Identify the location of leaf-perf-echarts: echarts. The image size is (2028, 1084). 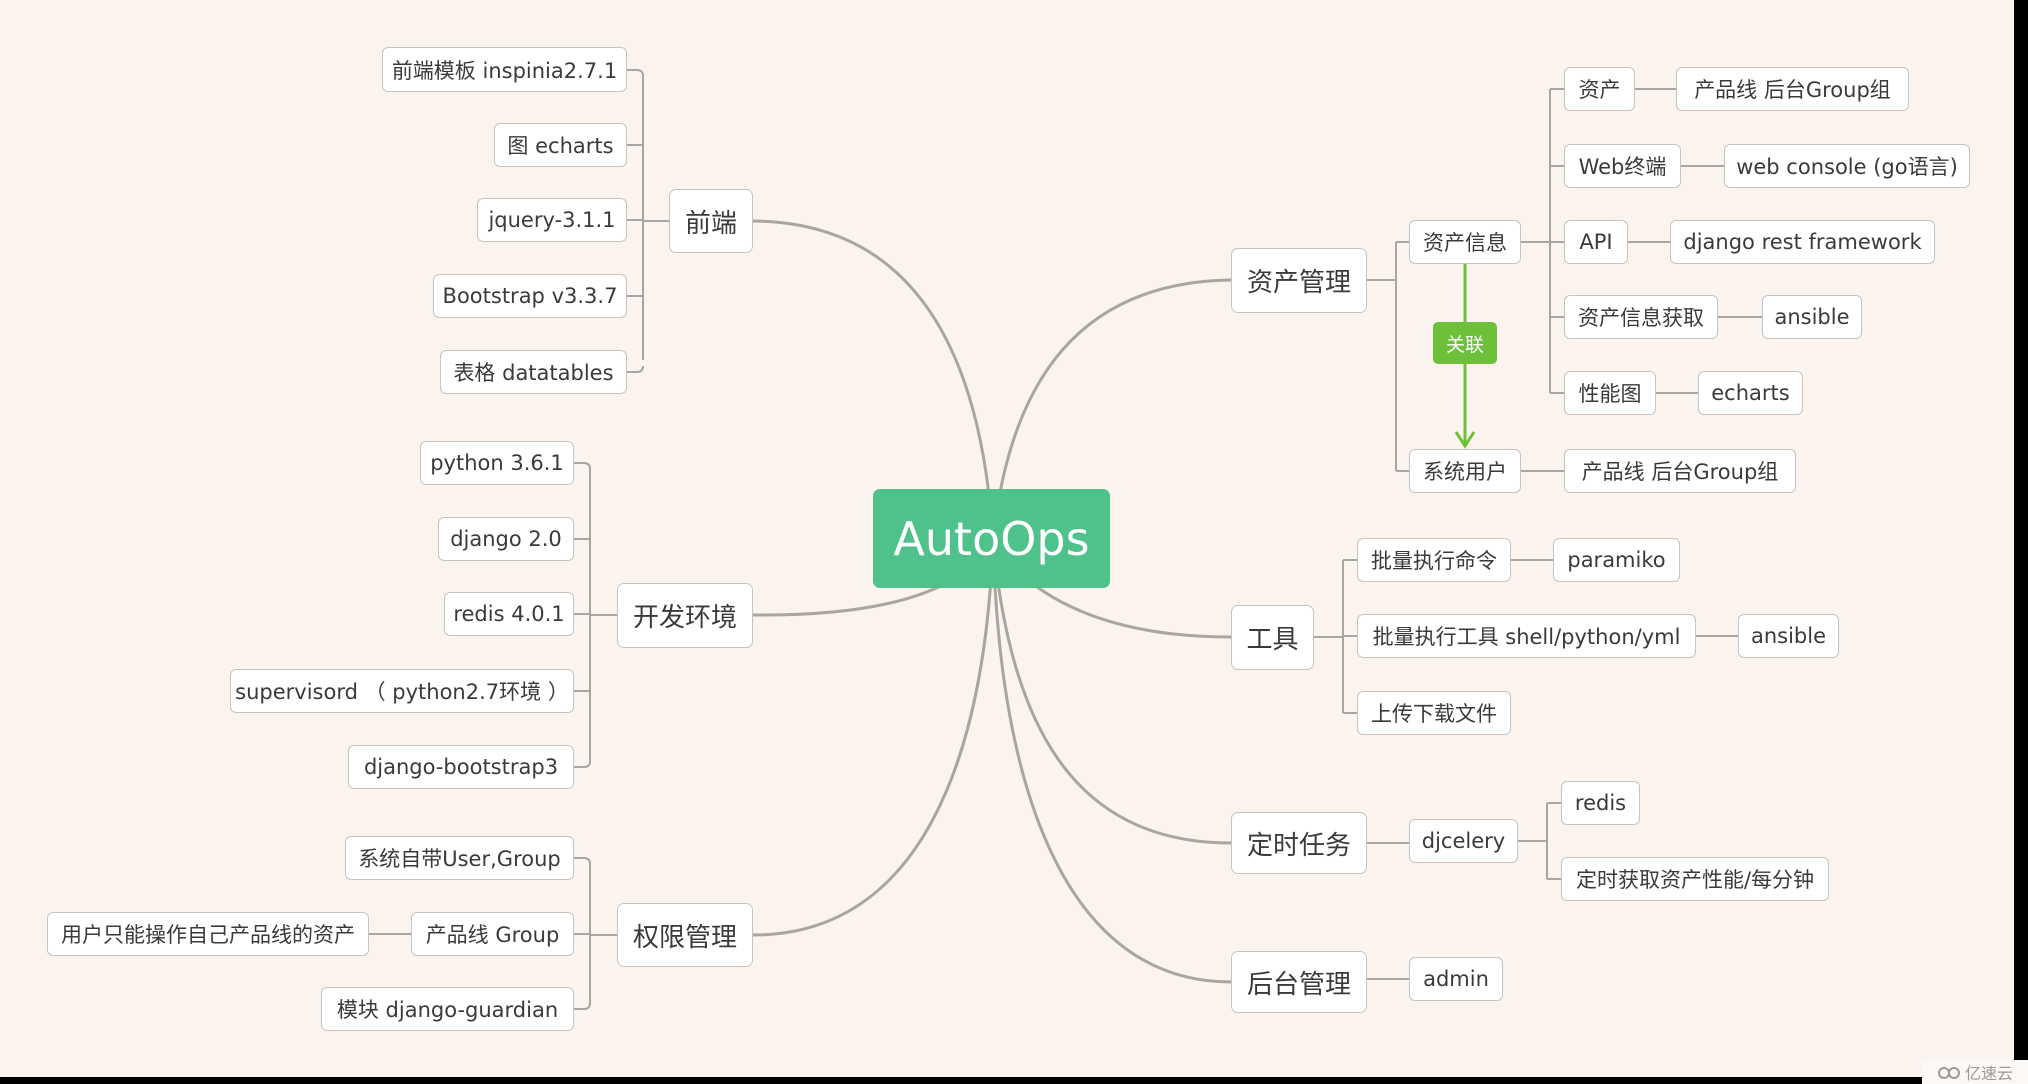
(1750, 393).